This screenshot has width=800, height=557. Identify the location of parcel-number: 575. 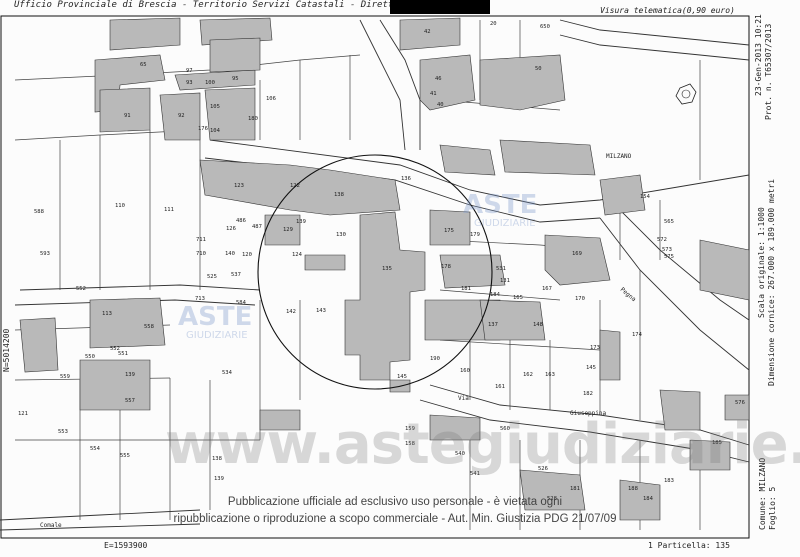
(669, 257).